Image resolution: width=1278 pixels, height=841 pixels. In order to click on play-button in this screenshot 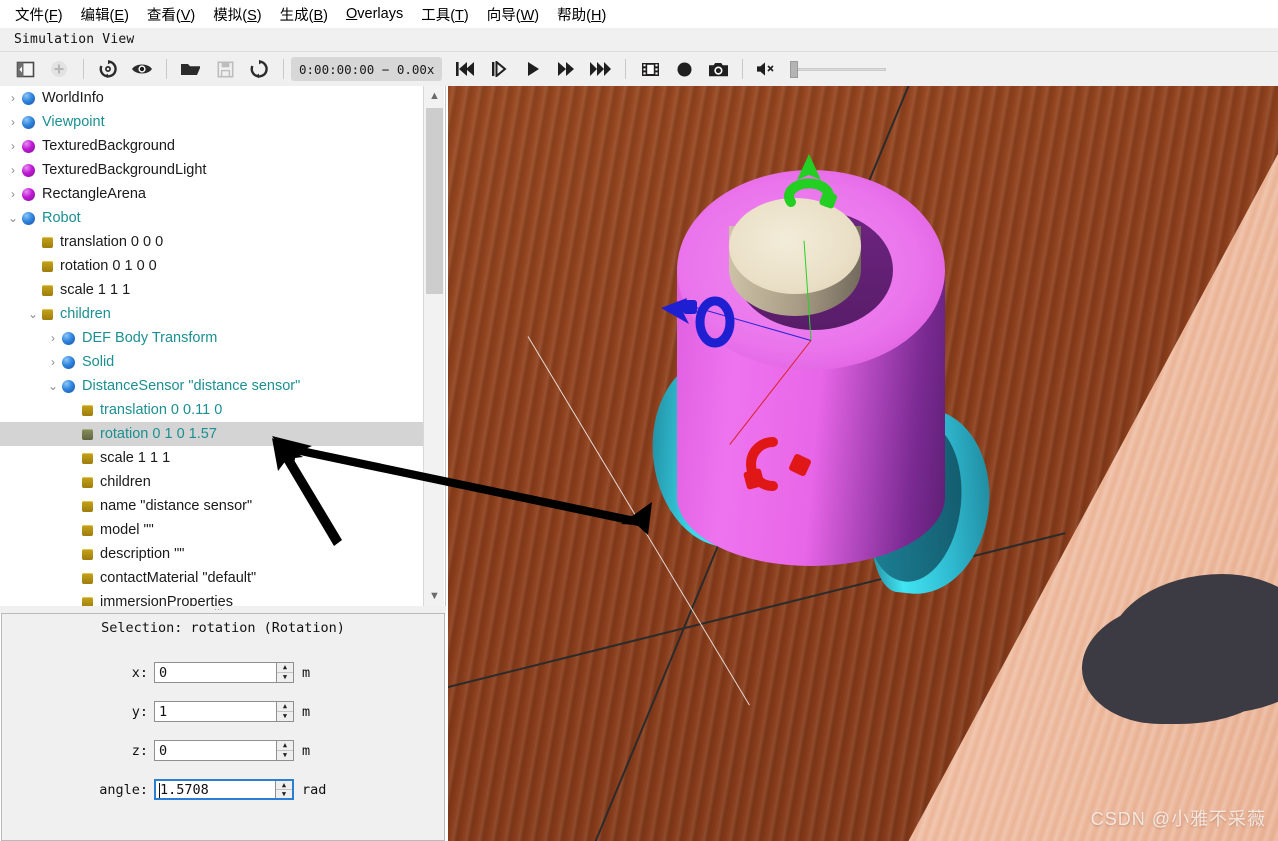, I will do `click(533, 69)`.